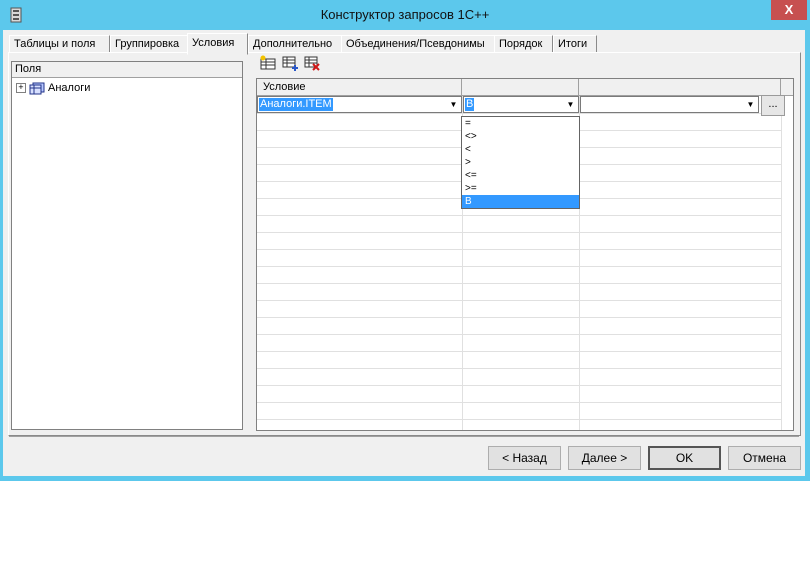 This screenshot has width=810, height=573. I want to click on ok-button: OK, so click(684, 458).